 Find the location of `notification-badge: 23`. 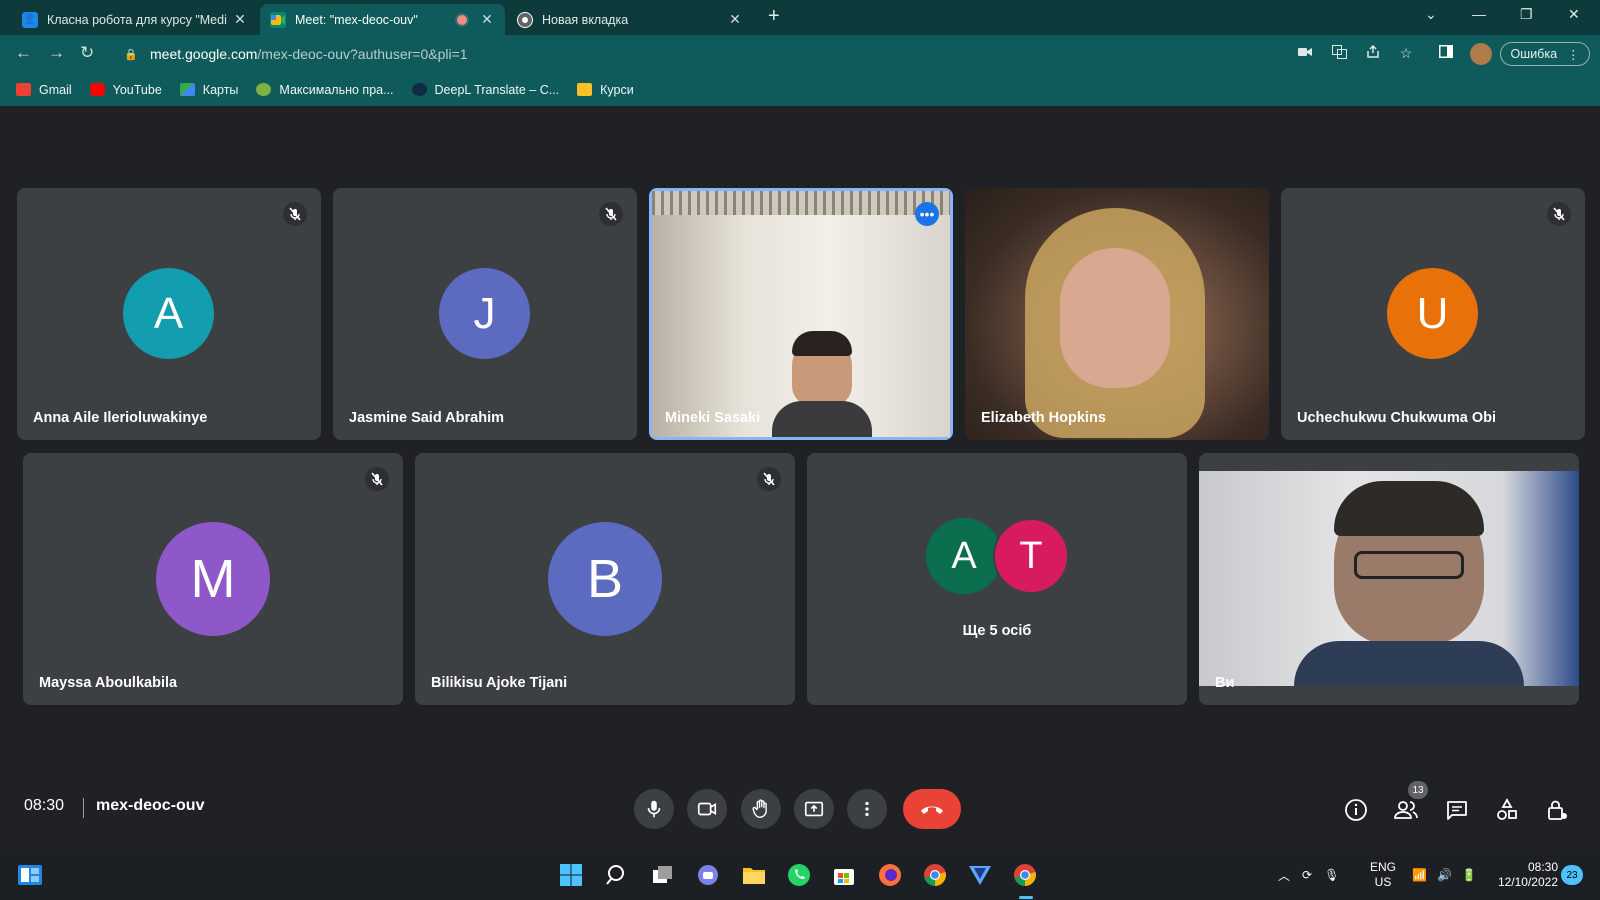

notification-badge: 23 is located at coordinates (1572, 875).